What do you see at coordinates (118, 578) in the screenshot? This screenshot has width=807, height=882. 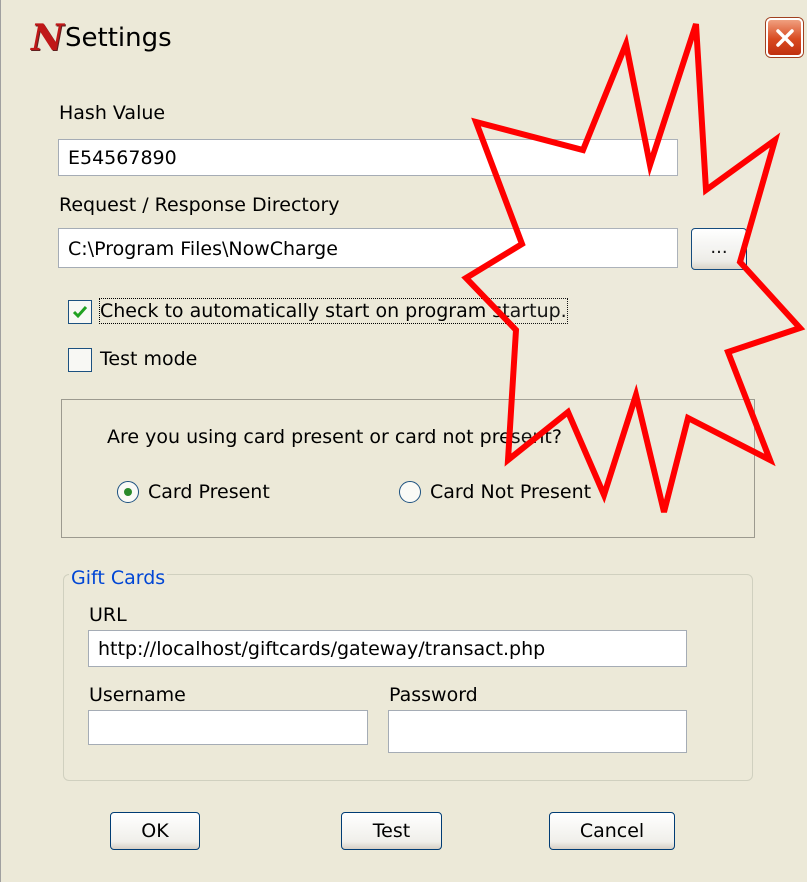 I see `gift-cards-legend: Gift Cards` at bounding box center [118, 578].